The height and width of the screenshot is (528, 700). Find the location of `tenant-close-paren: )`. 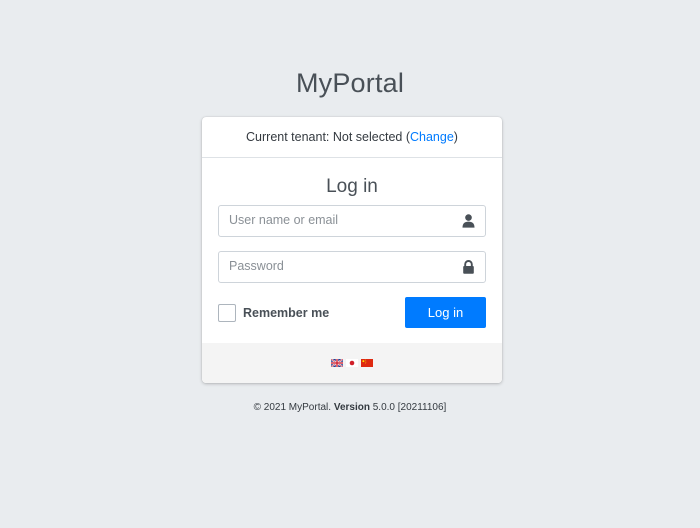

tenant-close-paren: ) is located at coordinates (455, 137).